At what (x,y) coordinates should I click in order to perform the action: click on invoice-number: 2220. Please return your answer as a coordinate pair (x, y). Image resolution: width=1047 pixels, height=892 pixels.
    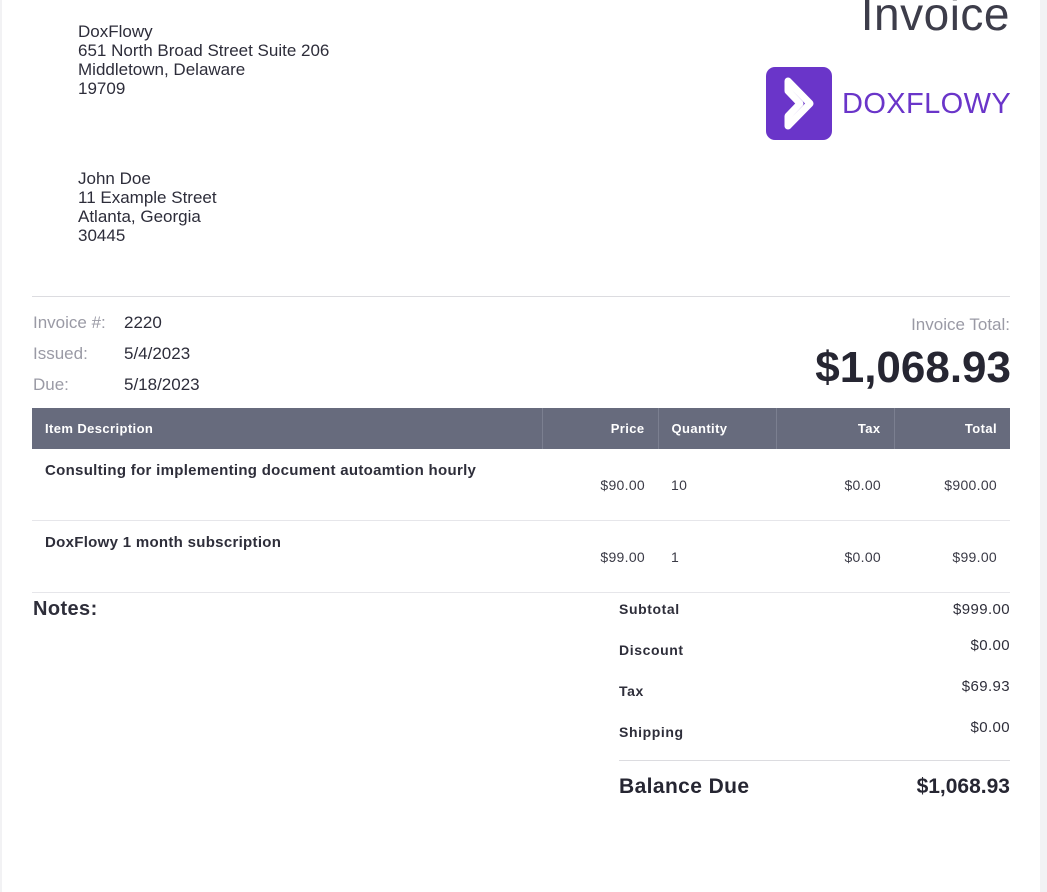
    Looking at the image, I should click on (143, 322).